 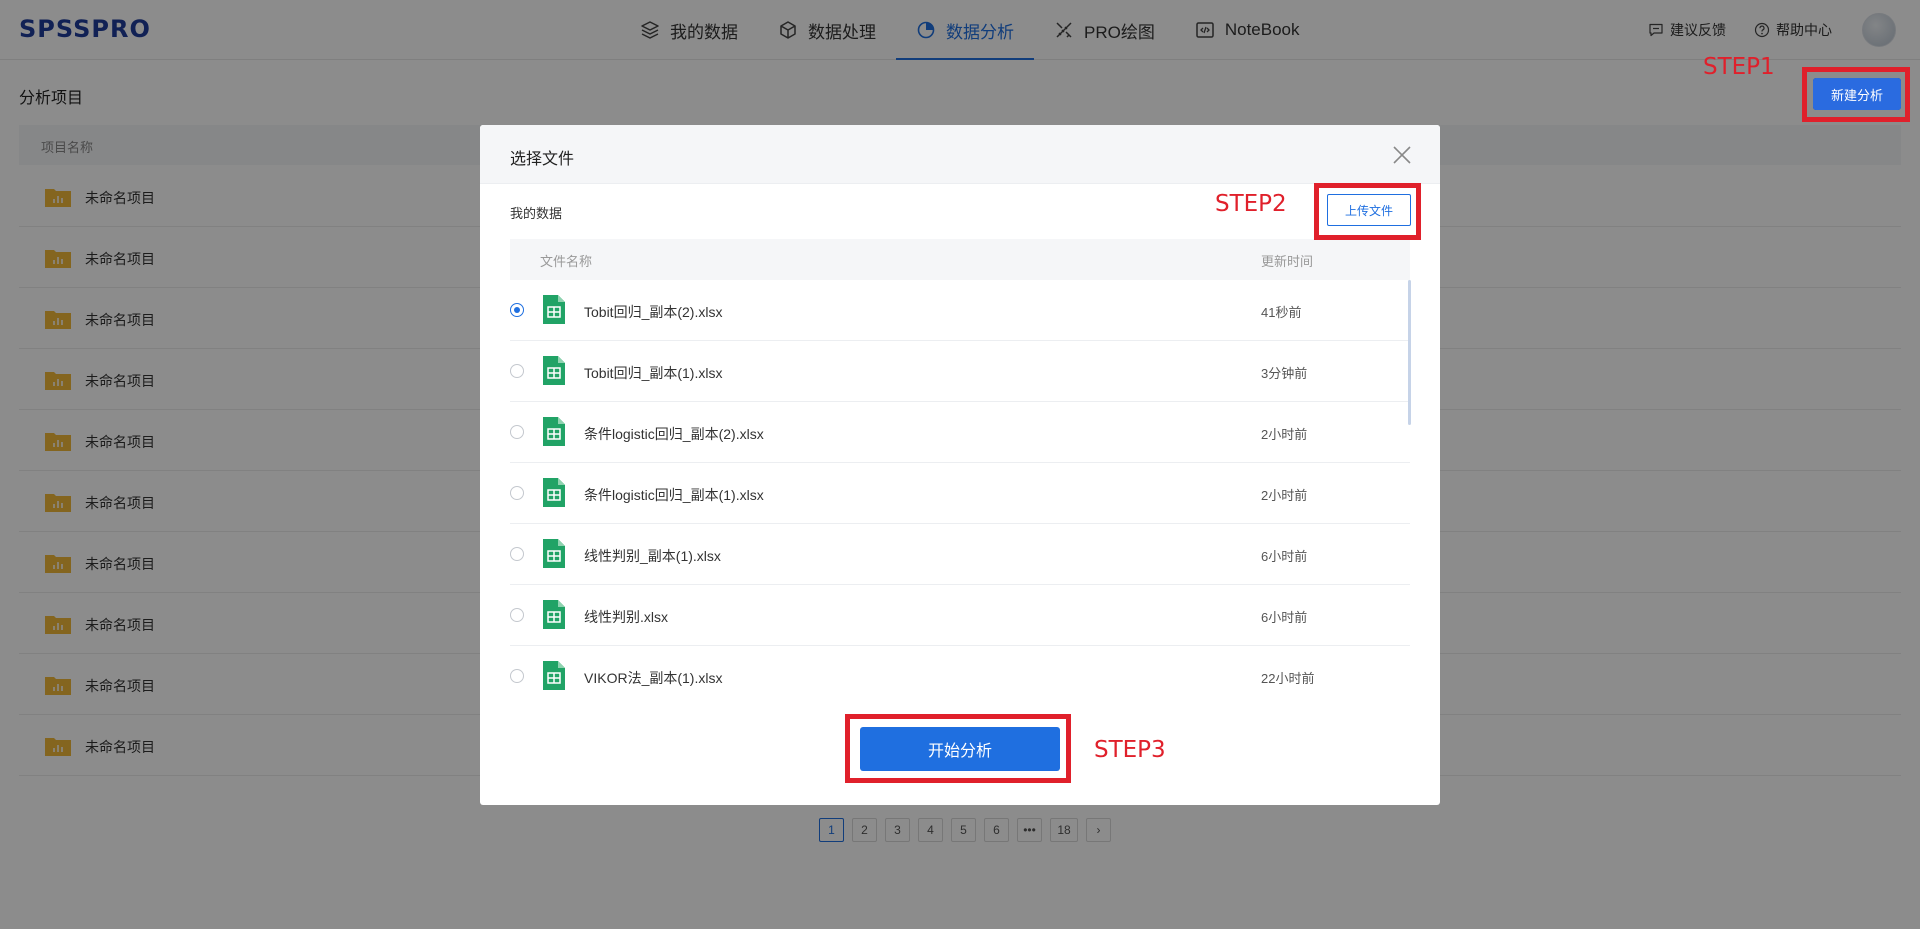 What do you see at coordinates (566, 261) in the screenshot?
I see `column-file-name: 文件名称` at bounding box center [566, 261].